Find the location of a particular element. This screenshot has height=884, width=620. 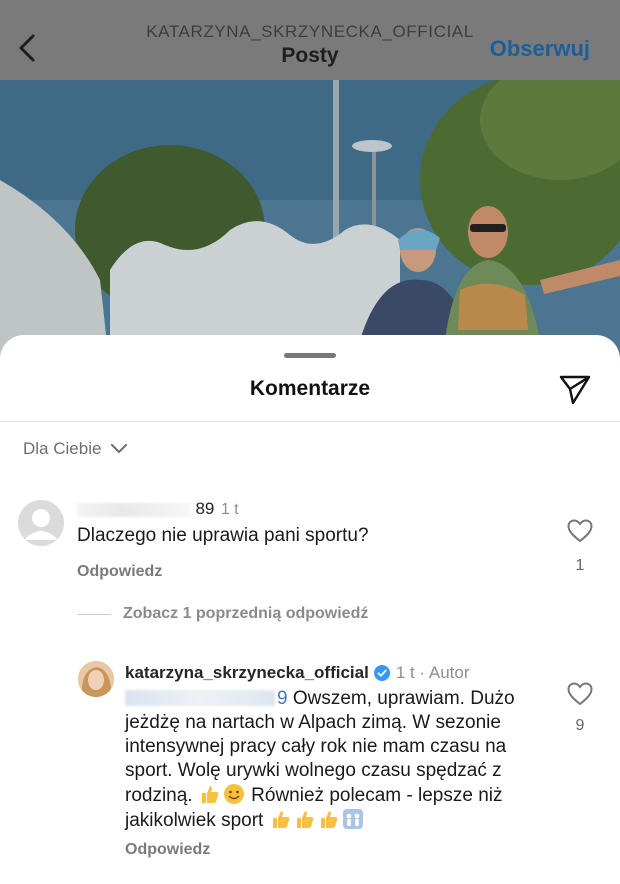

username-suffix: 89 is located at coordinates (205, 508).